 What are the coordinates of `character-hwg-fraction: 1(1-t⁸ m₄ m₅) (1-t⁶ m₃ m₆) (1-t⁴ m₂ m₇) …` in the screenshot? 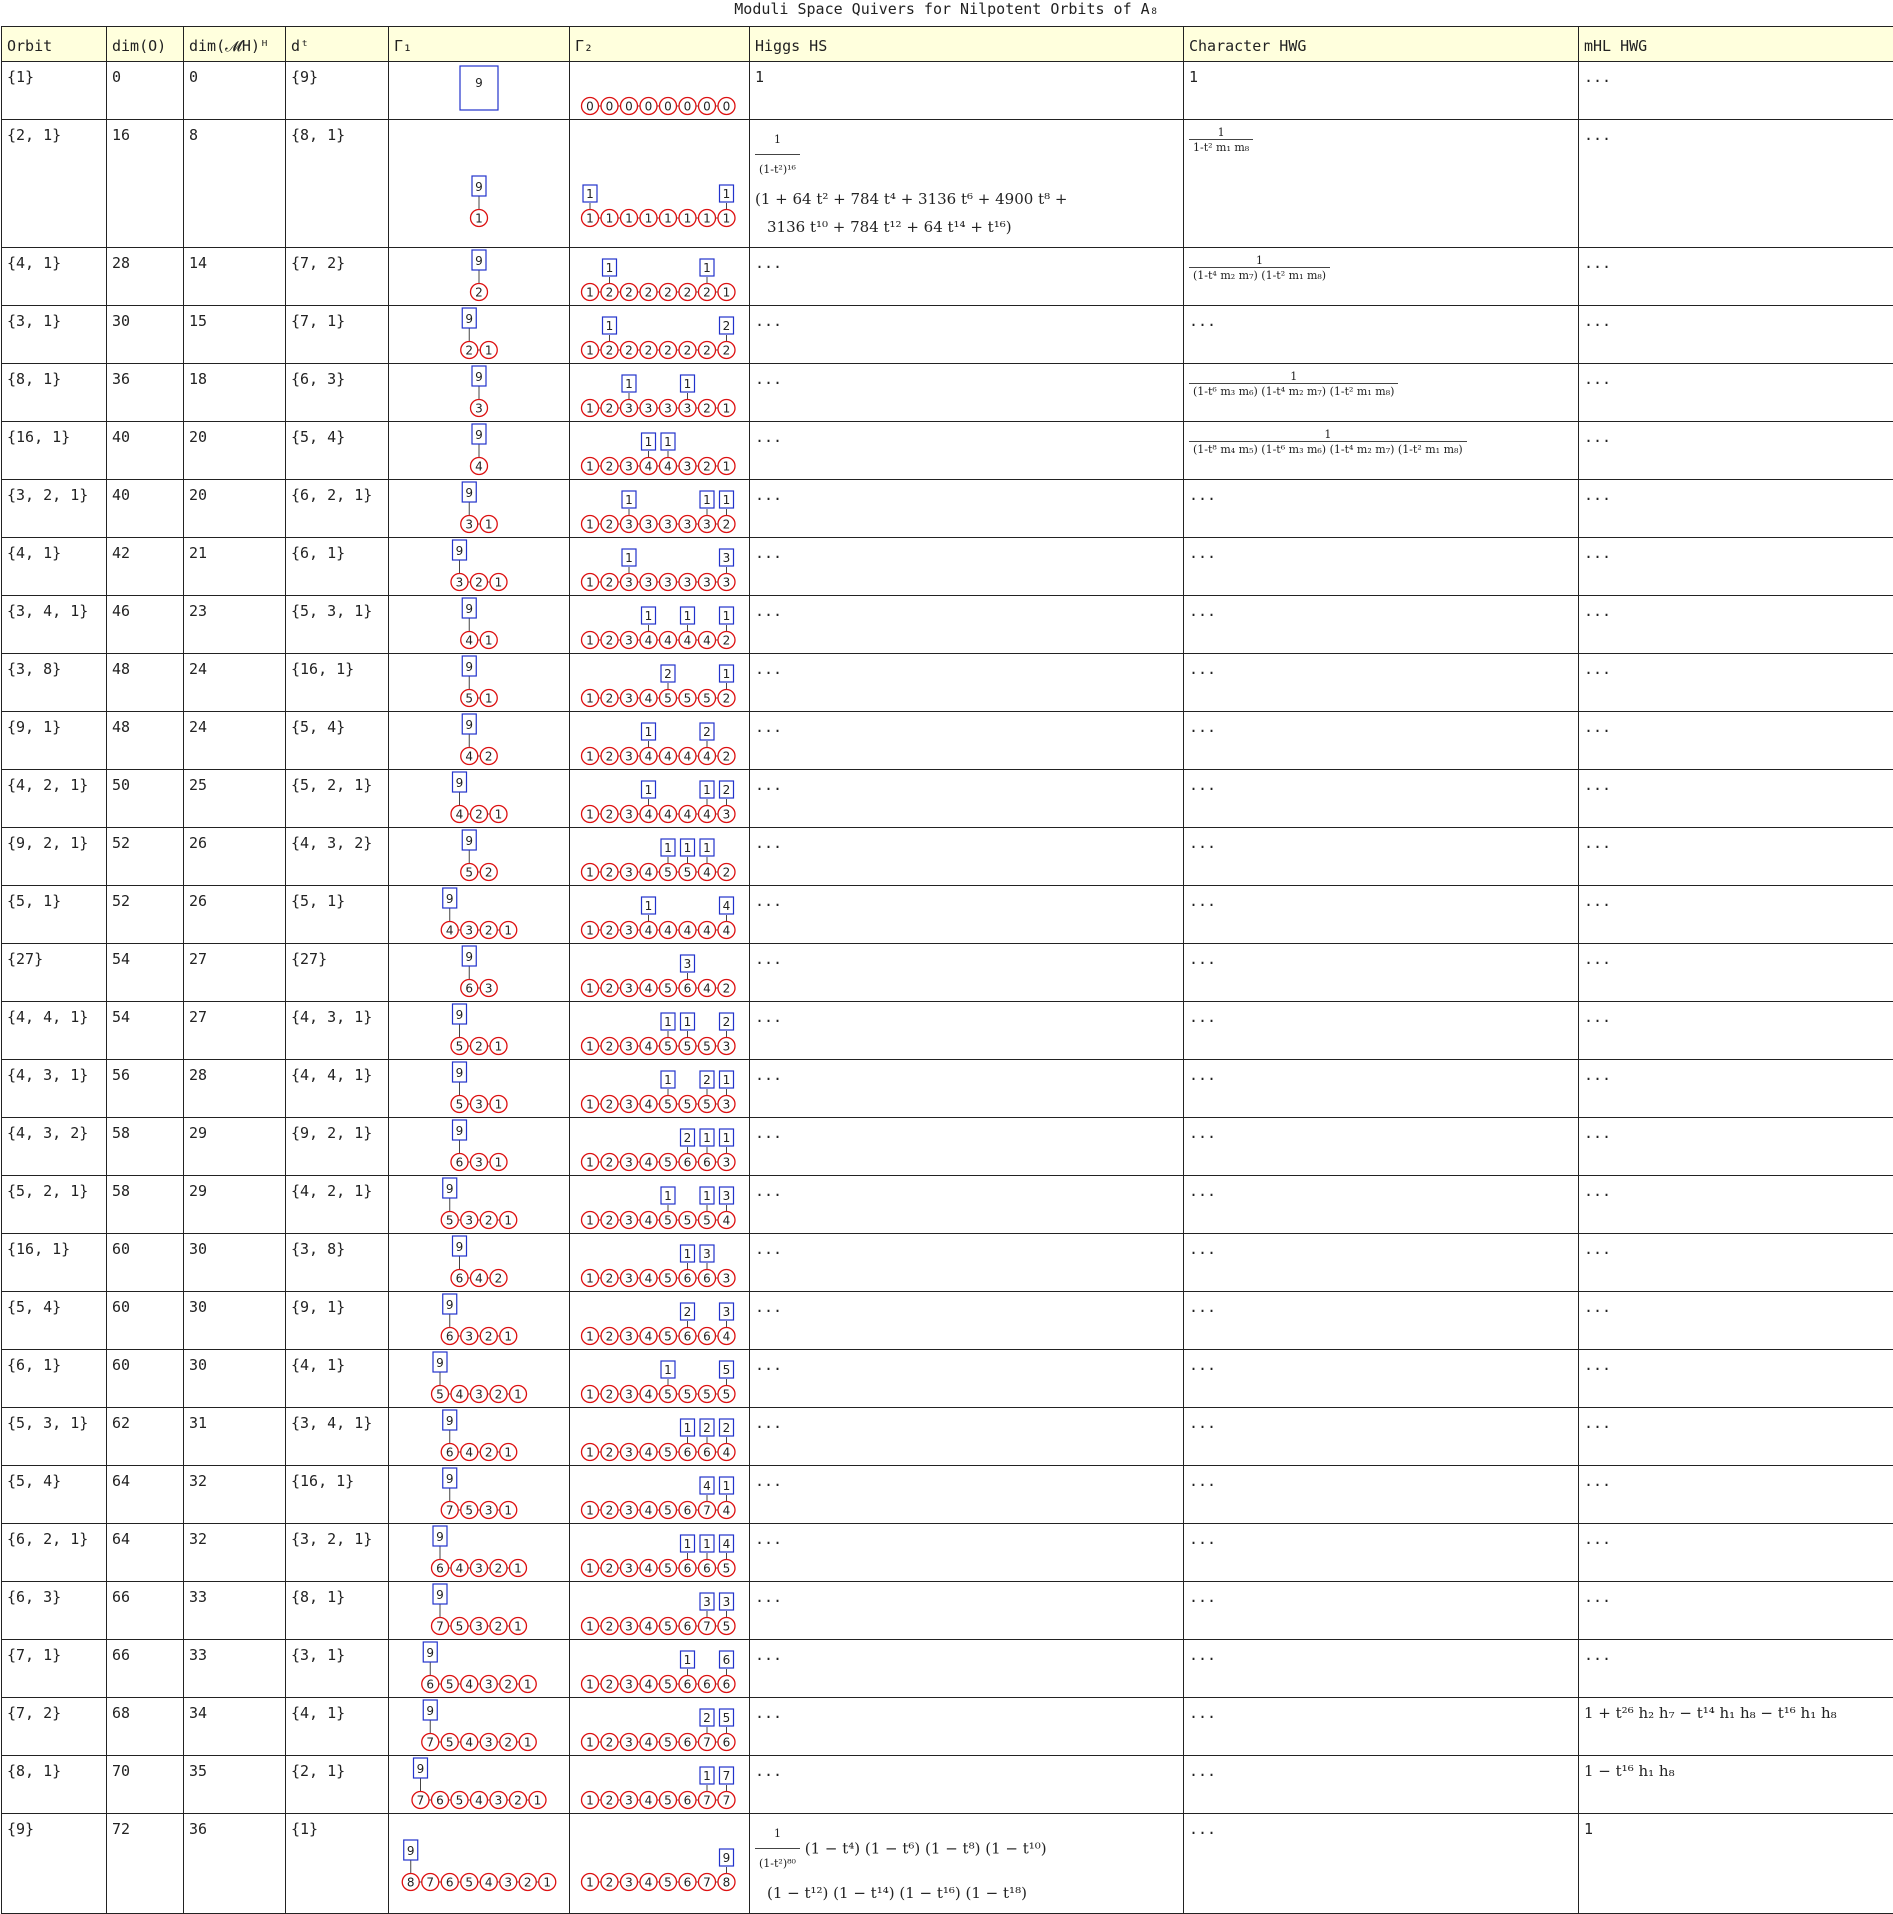 It's located at (1328, 442).